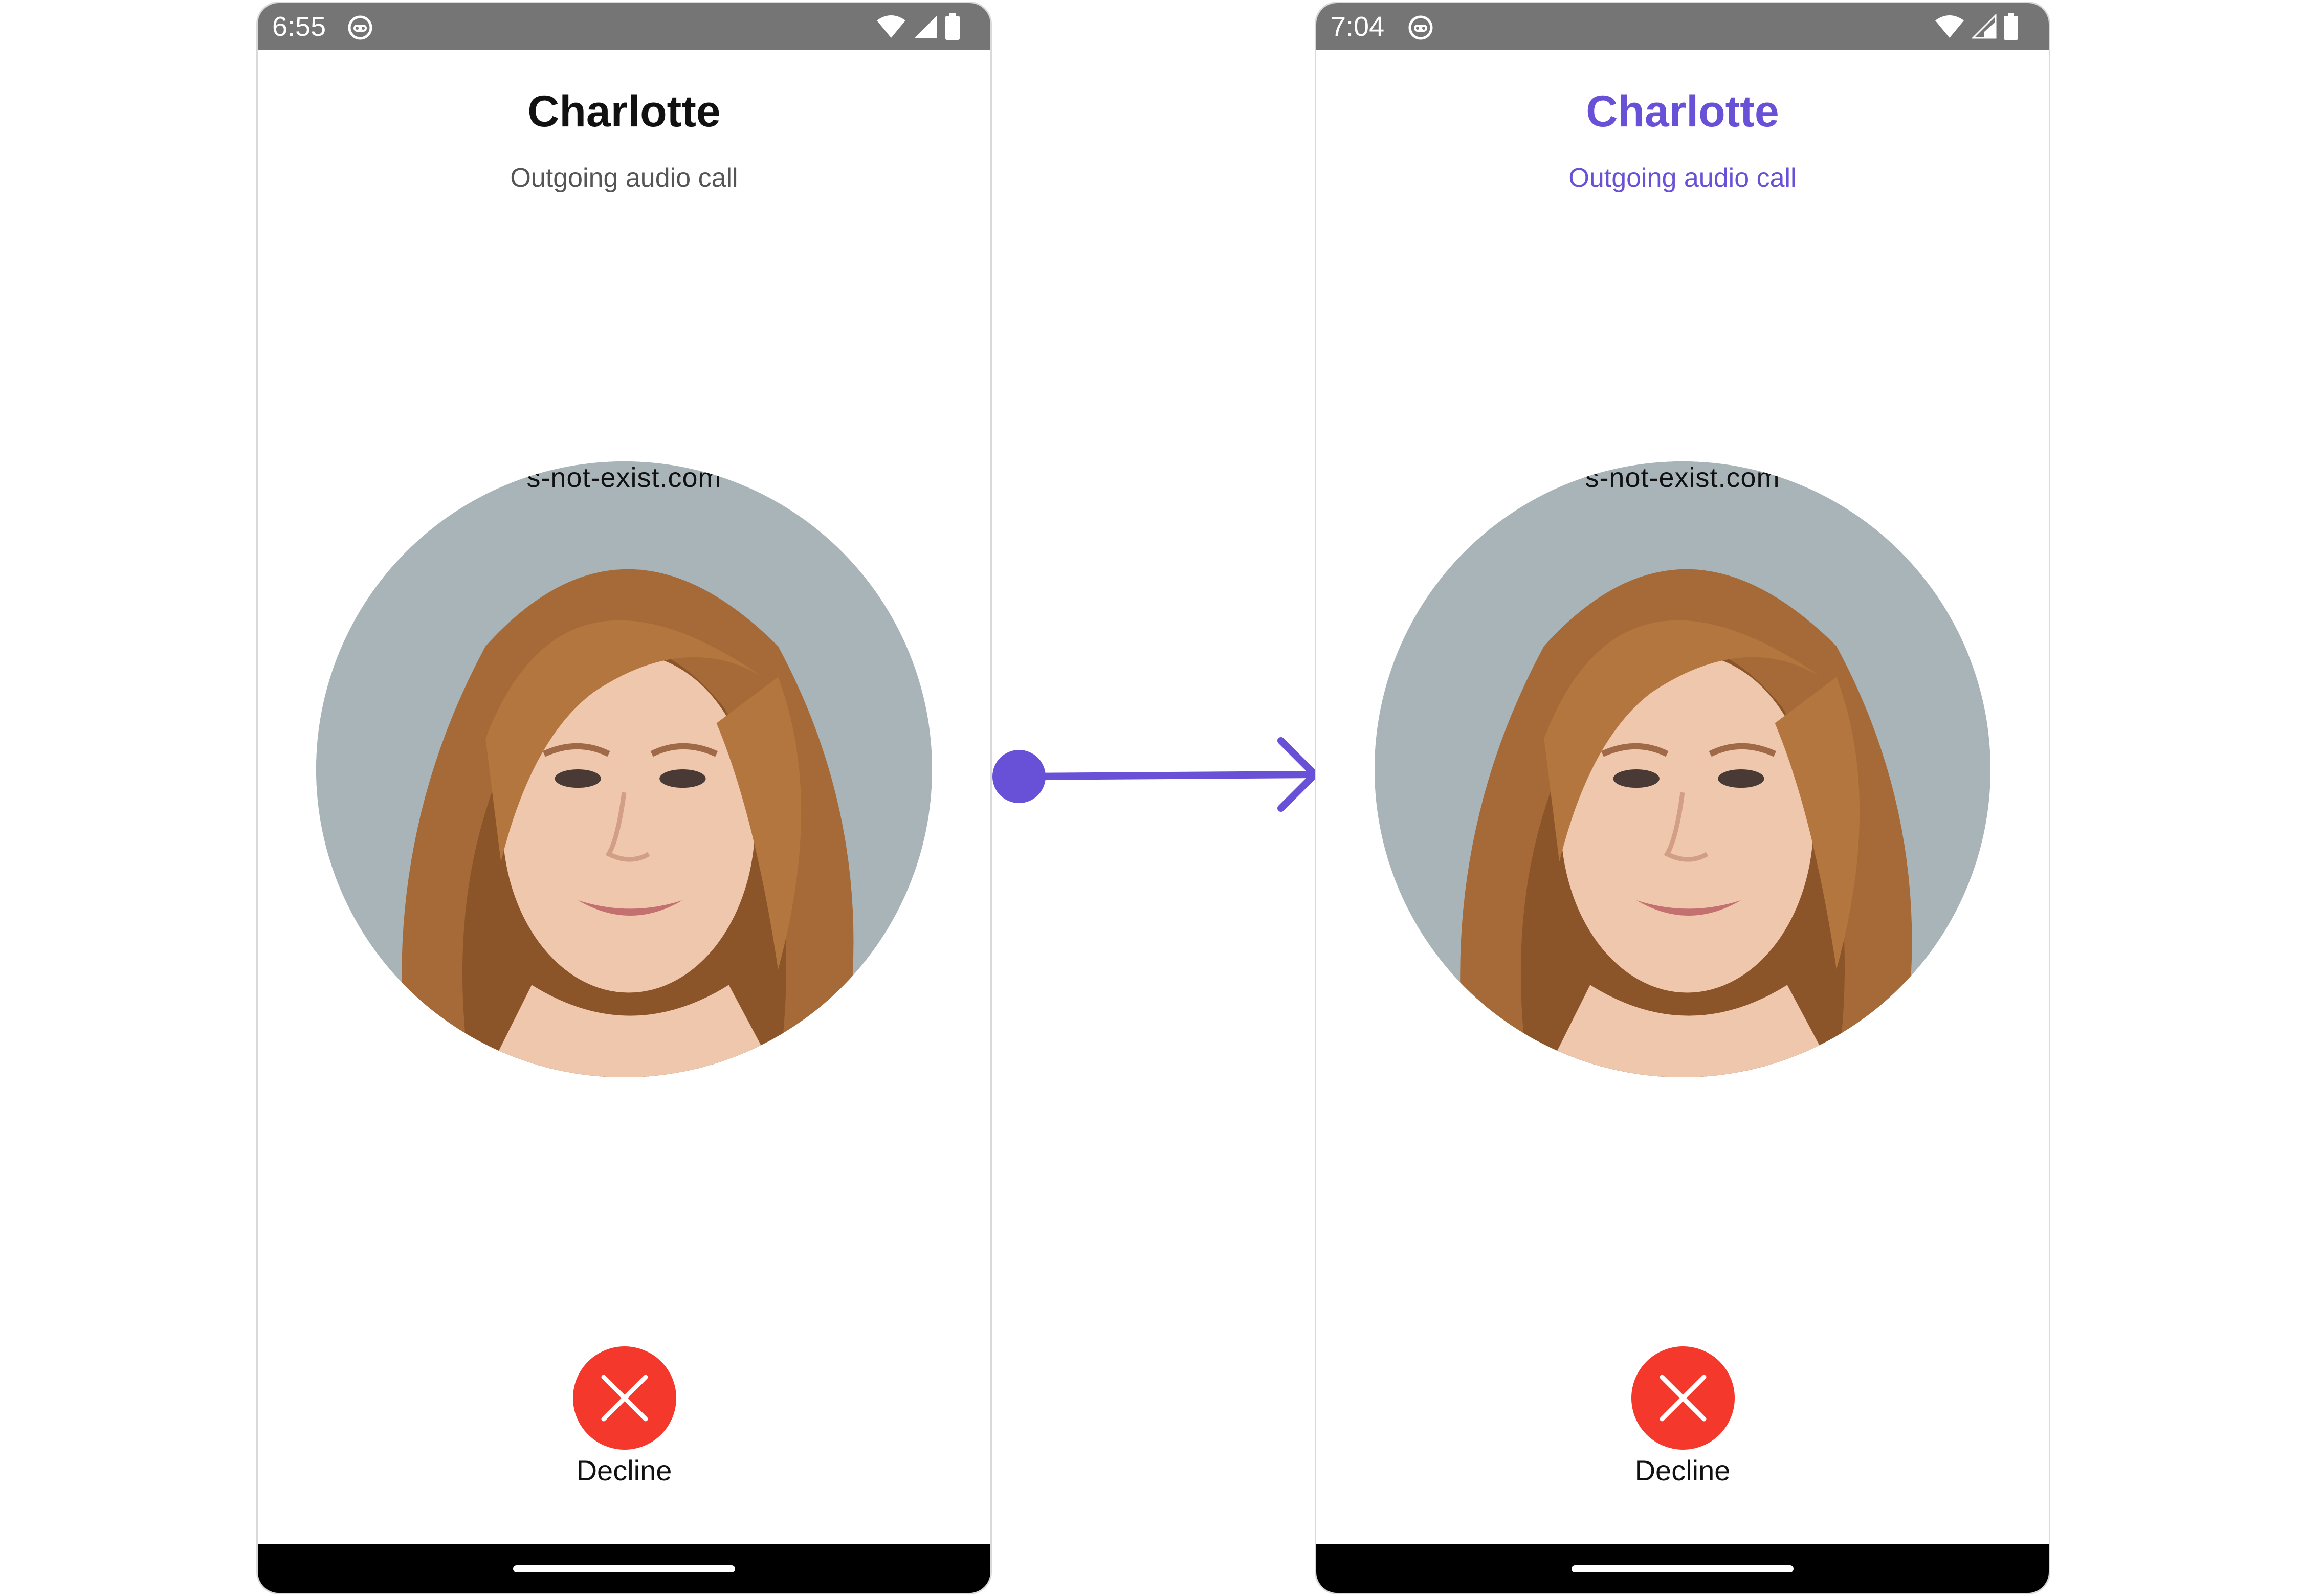  What do you see at coordinates (1155, 774) in the screenshot?
I see `arrow-right-icon` at bounding box center [1155, 774].